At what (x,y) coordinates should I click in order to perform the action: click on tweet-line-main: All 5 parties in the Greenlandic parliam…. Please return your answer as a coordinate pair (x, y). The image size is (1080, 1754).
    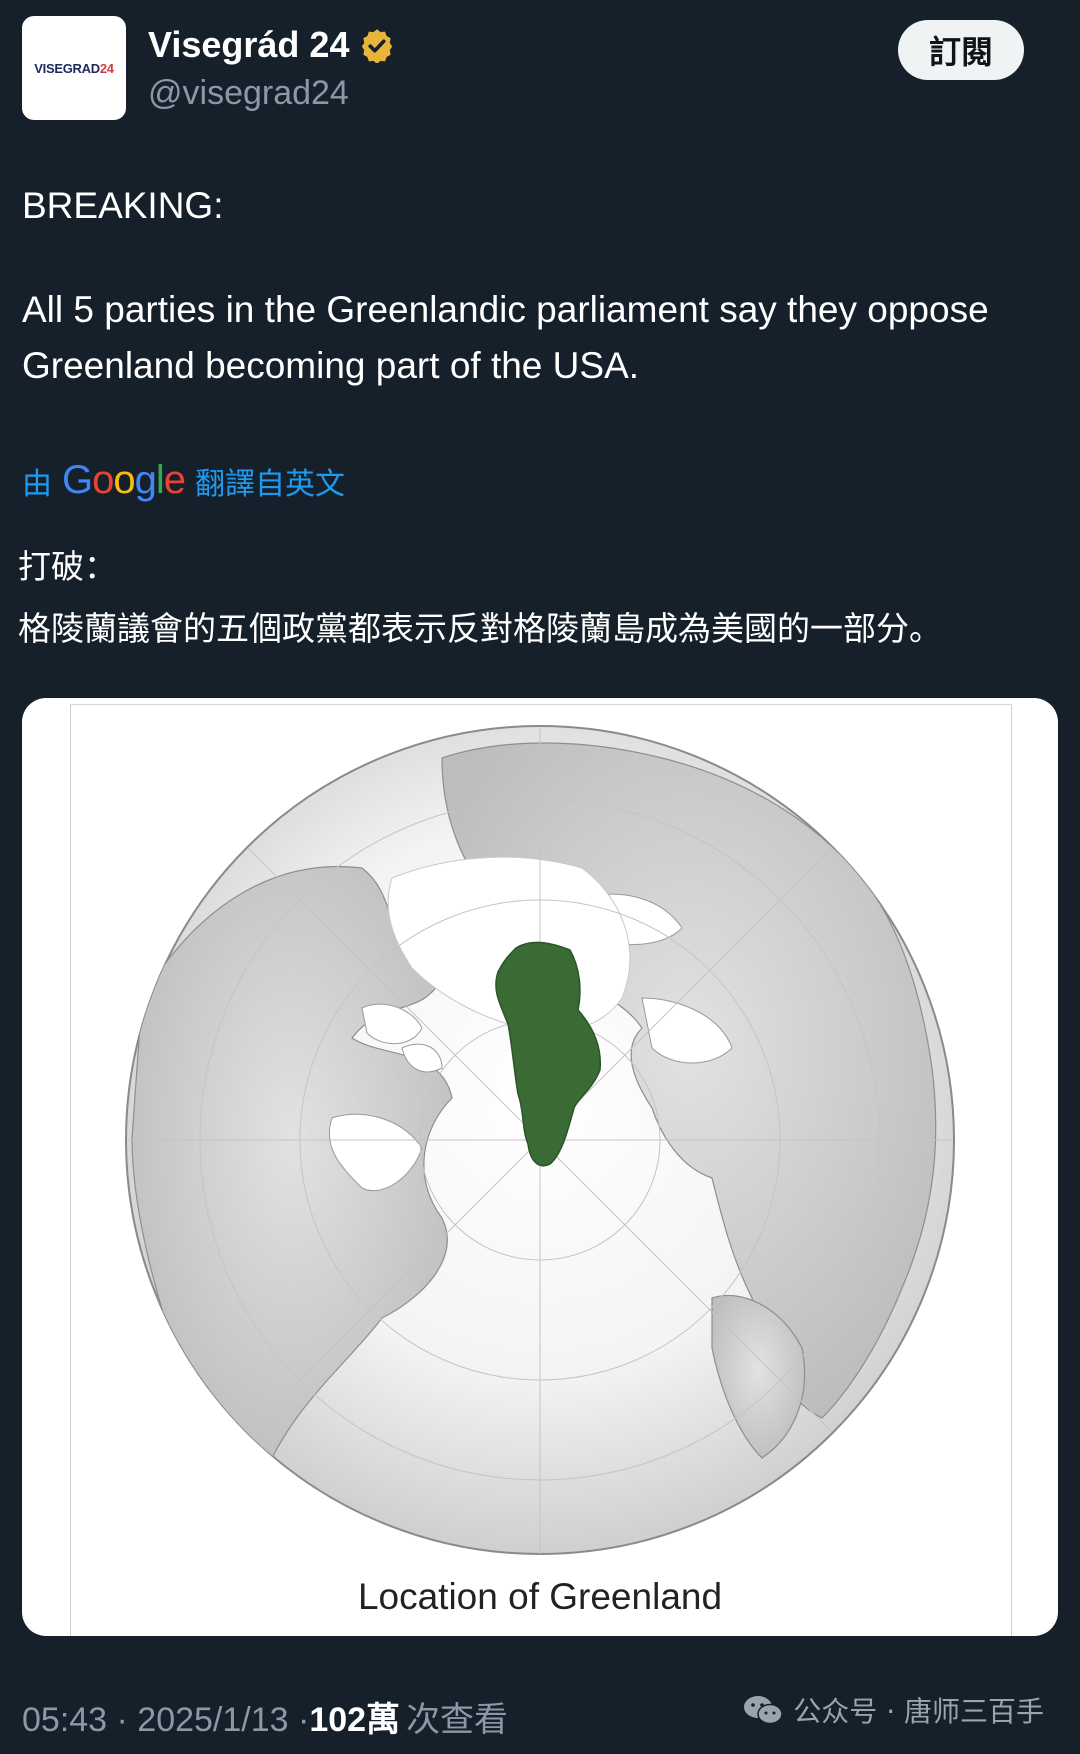
    Looking at the image, I should click on (505, 337).